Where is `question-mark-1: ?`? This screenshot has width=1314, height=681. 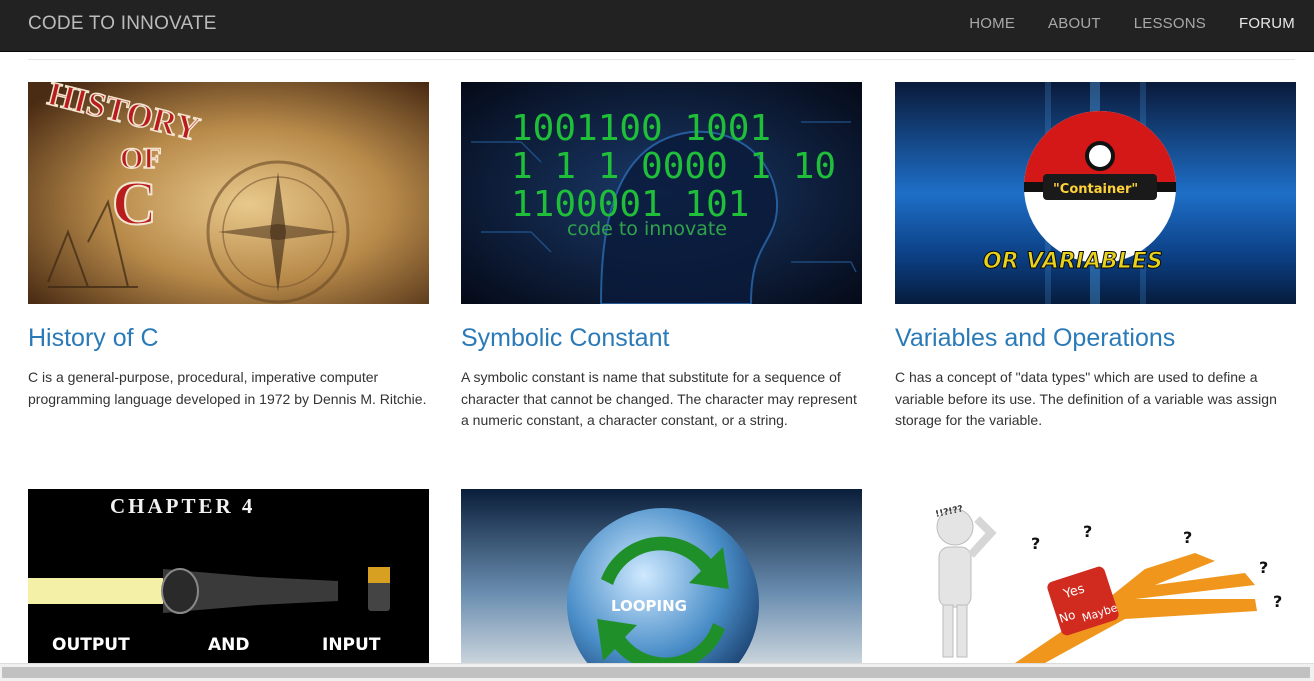 question-mark-1: ? is located at coordinates (1035, 543).